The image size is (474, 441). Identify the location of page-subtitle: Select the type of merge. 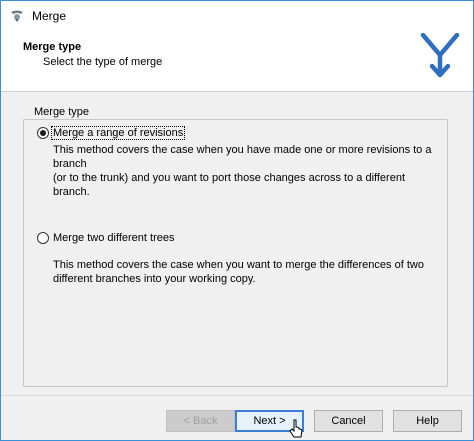
(103, 62).